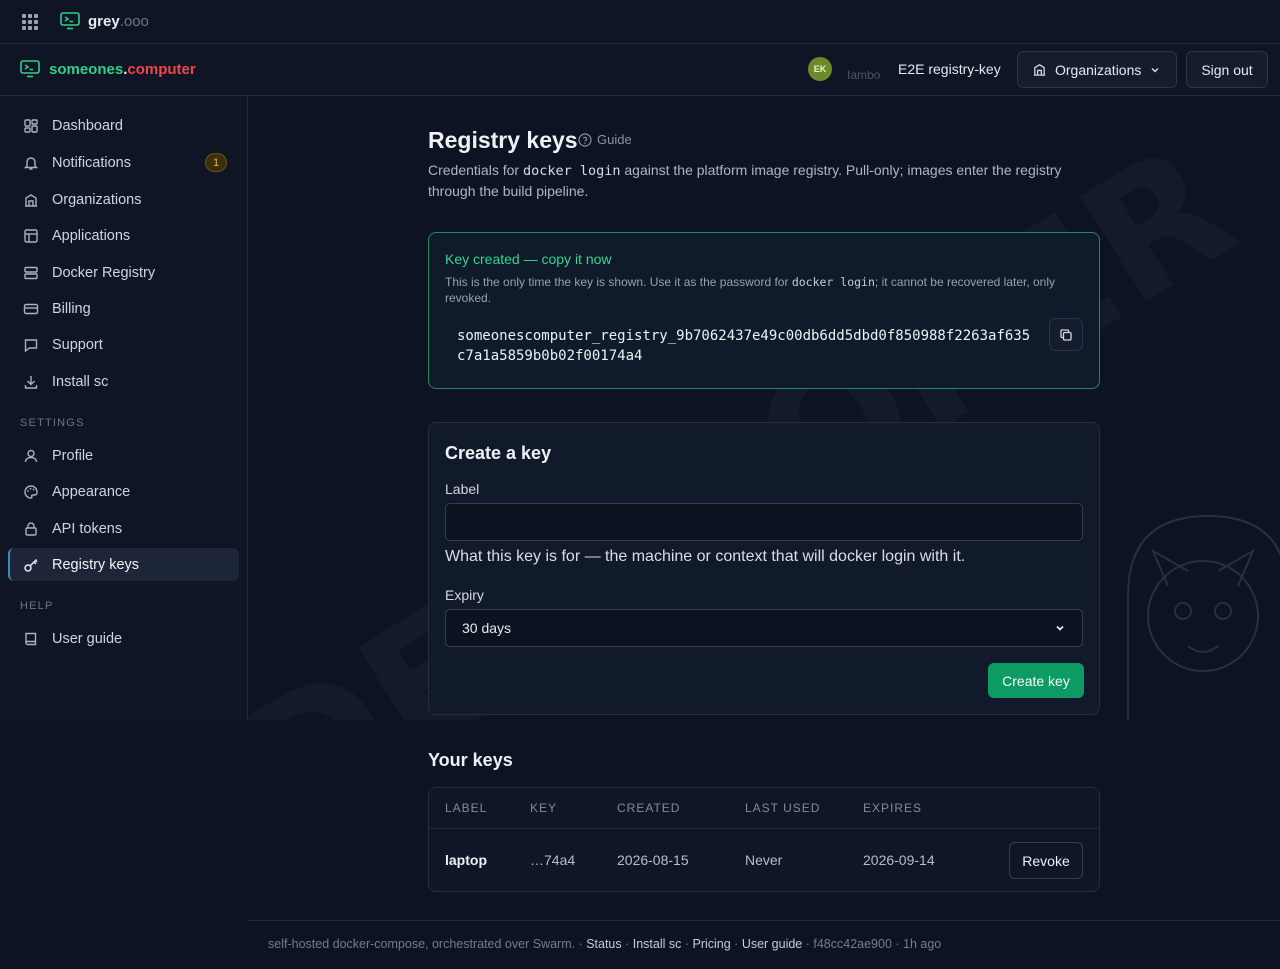 This screenshot has height=969, width=1280. I want to click on sidebar-item-label: User guide, so click(87, 638).